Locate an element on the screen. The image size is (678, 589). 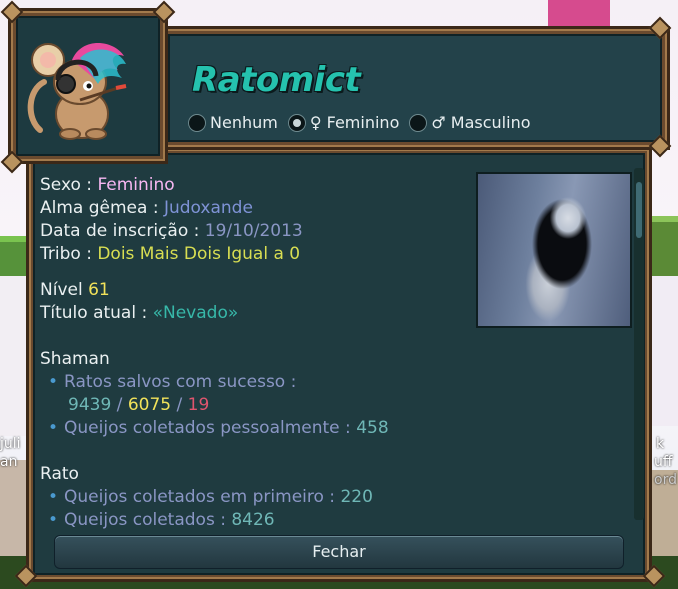
gender-option-feminine: ♀ Feminino is located at coordinates (343, 122).